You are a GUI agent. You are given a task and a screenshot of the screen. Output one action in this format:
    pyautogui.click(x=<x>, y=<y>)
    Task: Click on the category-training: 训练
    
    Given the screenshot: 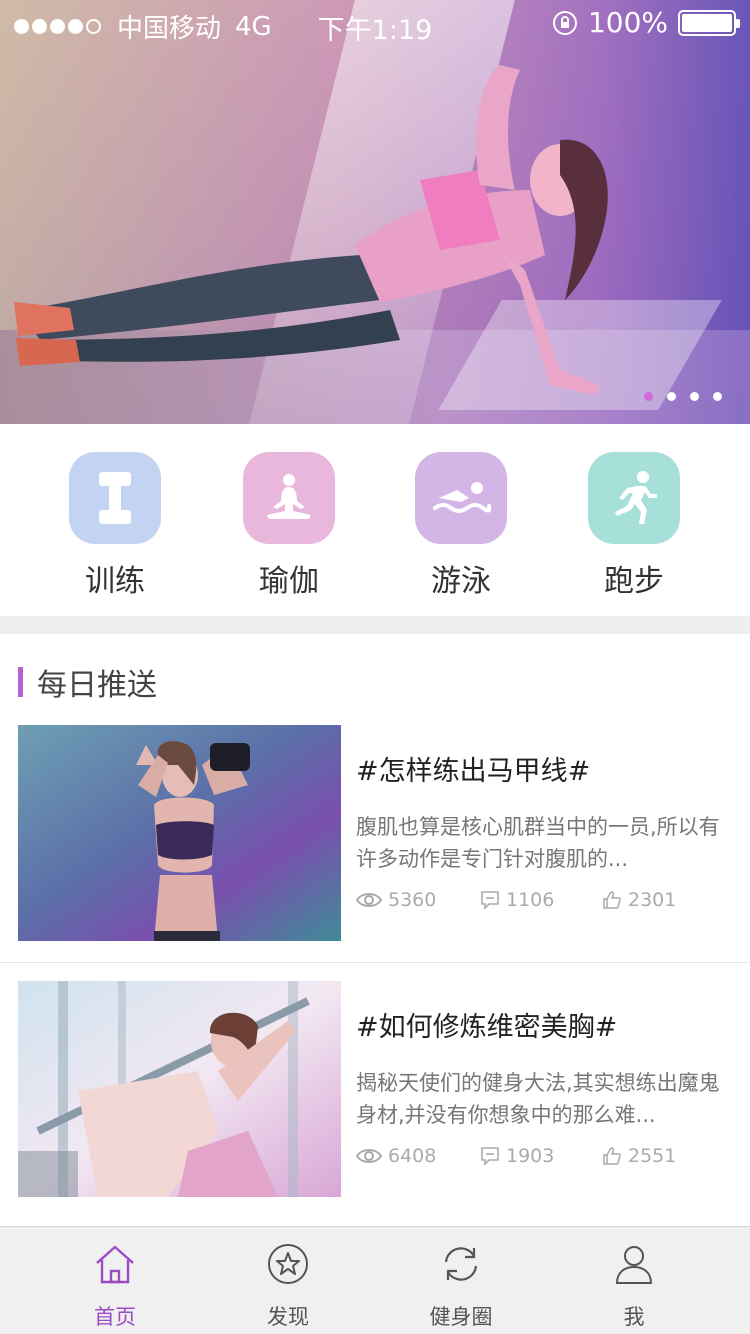 What is the action you would take?
    pyautogui.click(x=115, y=526)
    